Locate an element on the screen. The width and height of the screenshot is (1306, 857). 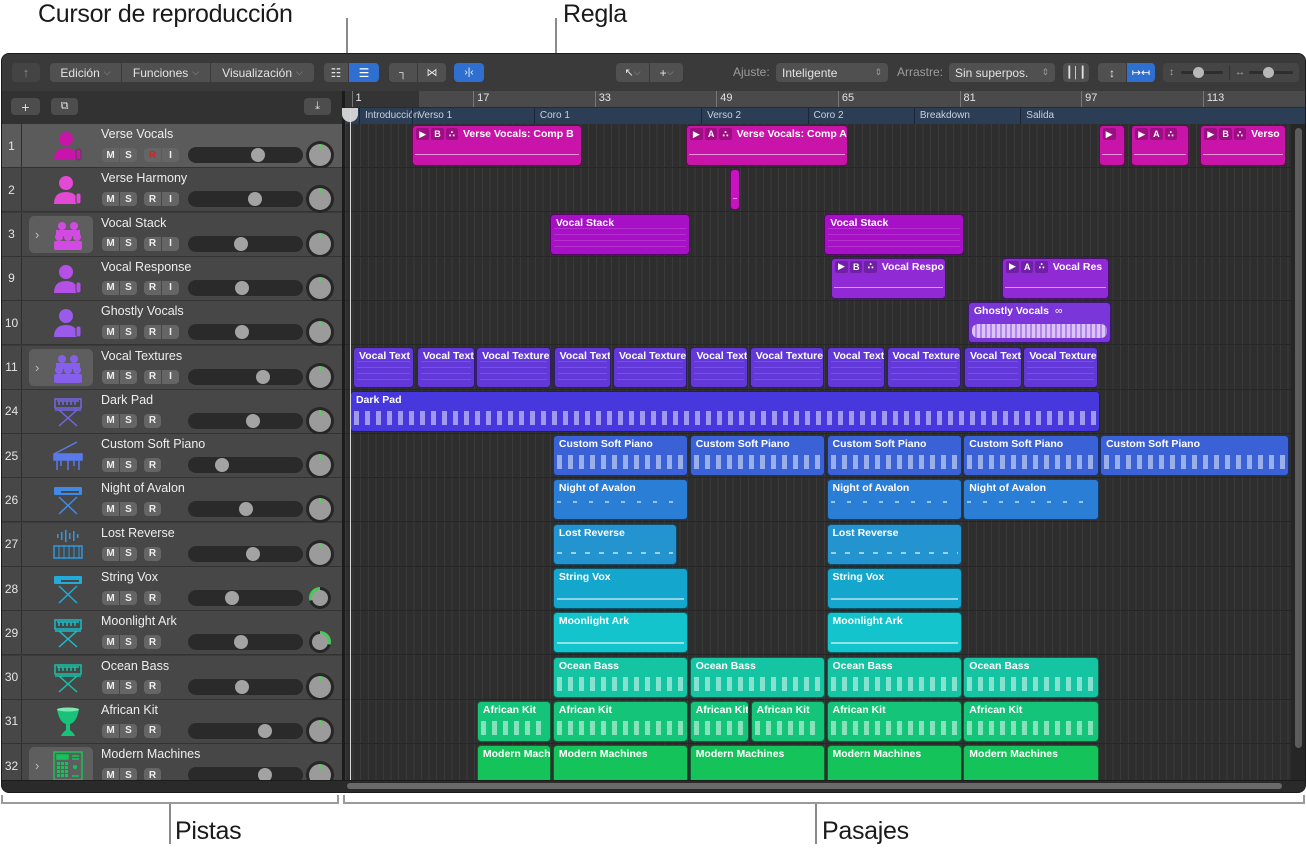
waveform-zoom-button: ┃│┃ is located at coordinates (1076, 72).